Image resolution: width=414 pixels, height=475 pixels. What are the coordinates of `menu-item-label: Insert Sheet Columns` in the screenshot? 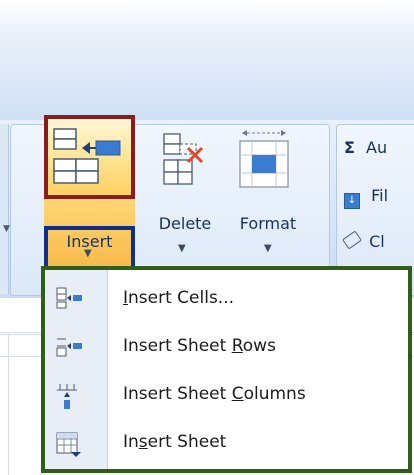 It's located at (214, 394).